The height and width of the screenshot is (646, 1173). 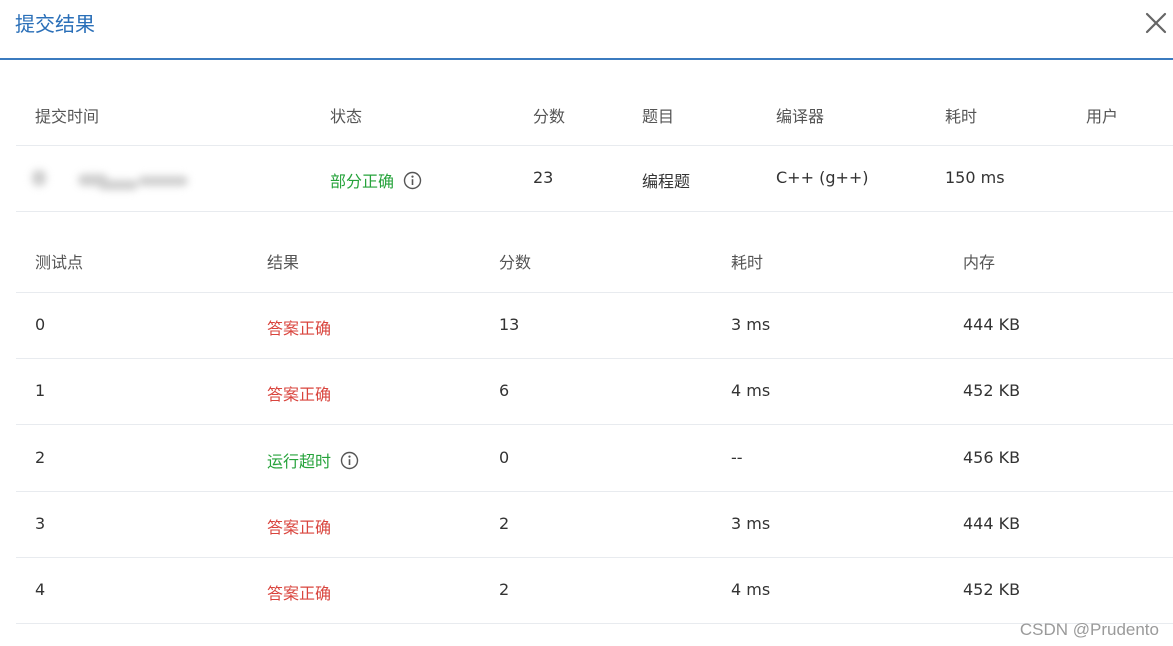 What do you see at coordinates (594, 327) in the screenshot?
I see `table-row: 0 答案正确 13 3 ms 444 KB` at bounding box center [594, 327].